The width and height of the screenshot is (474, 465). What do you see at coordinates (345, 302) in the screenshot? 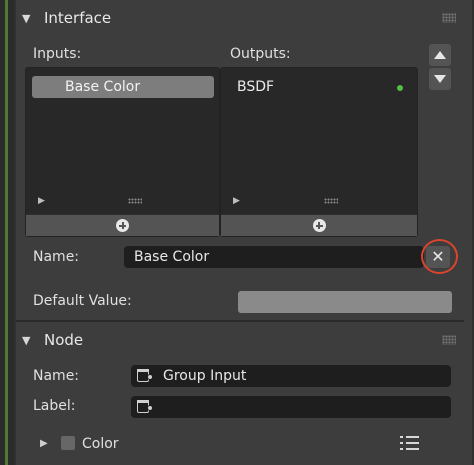
I see `default-value-color-swatch` at bounding box center [345, 302].